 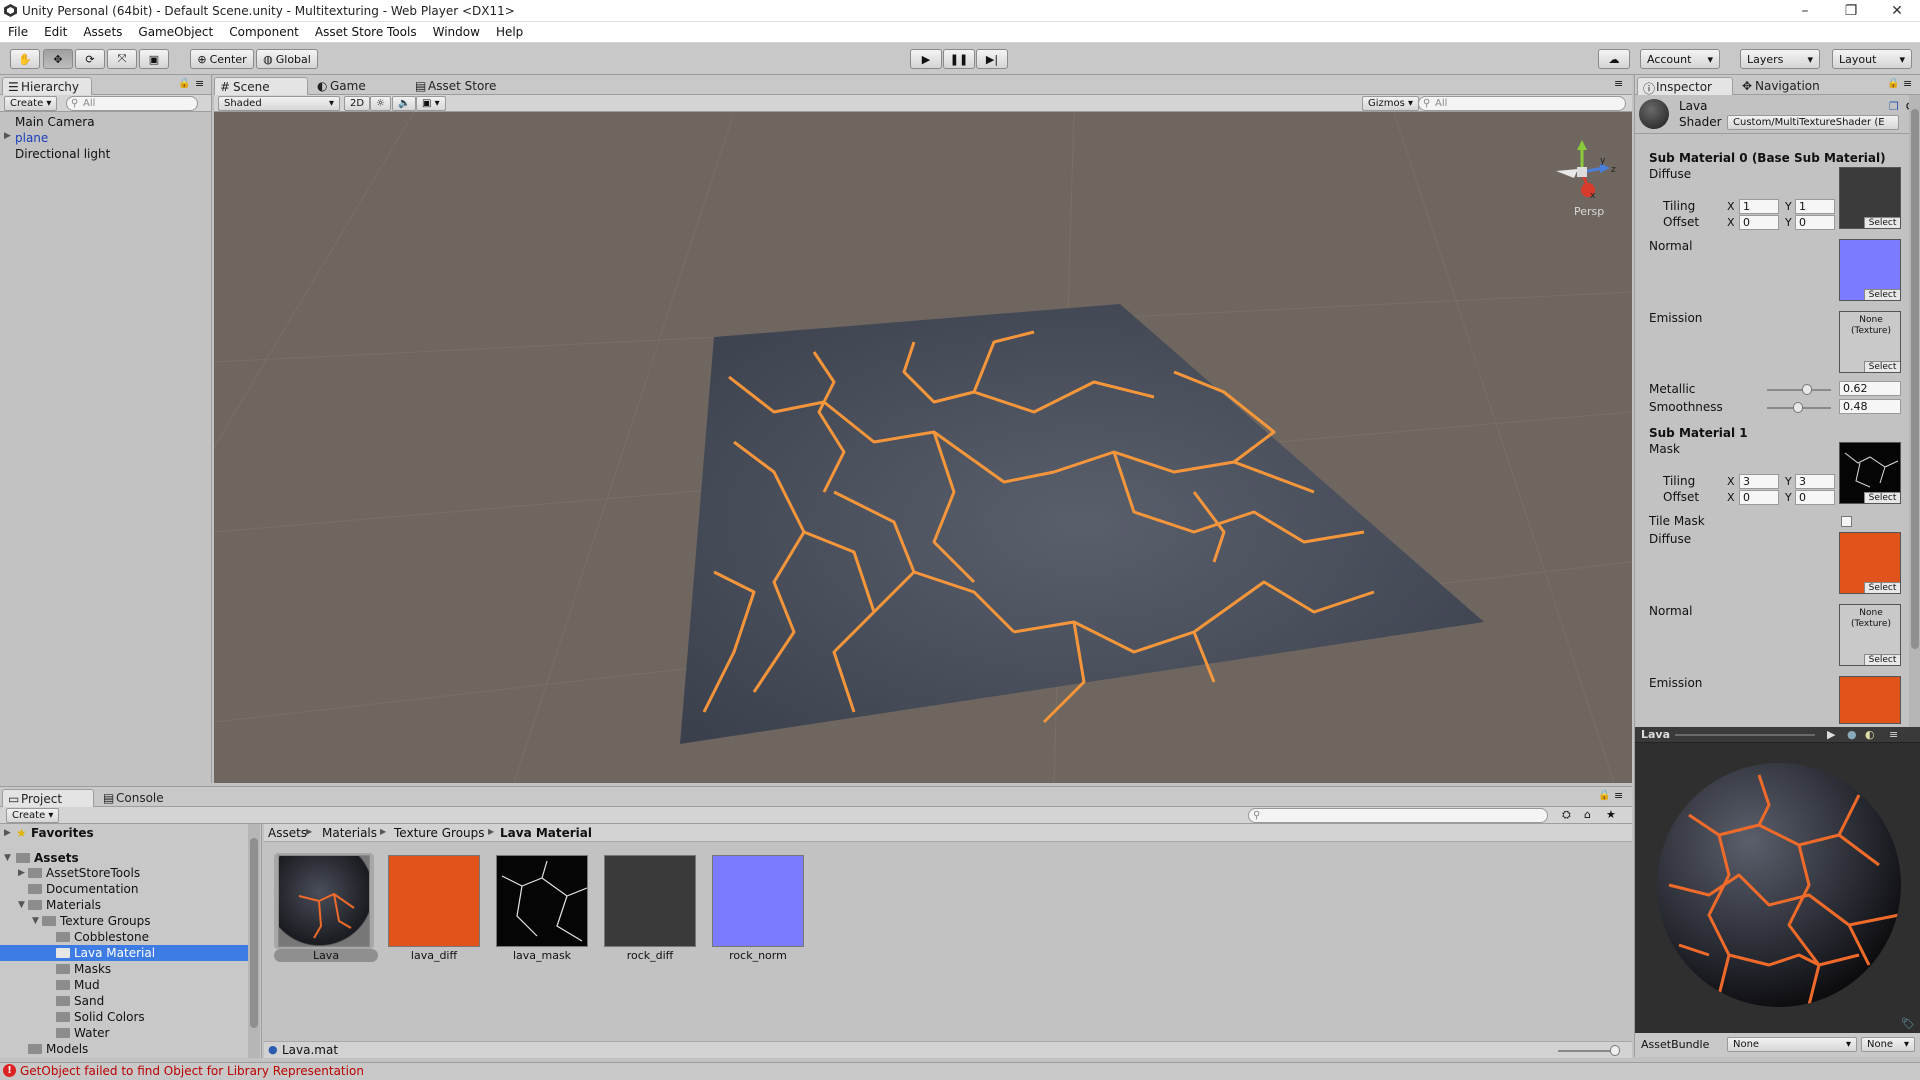 What do you see at coordinates (80, 1001) in the screenshot?
I see `tree-sand: Sand` at bounding box center [80, 1001].